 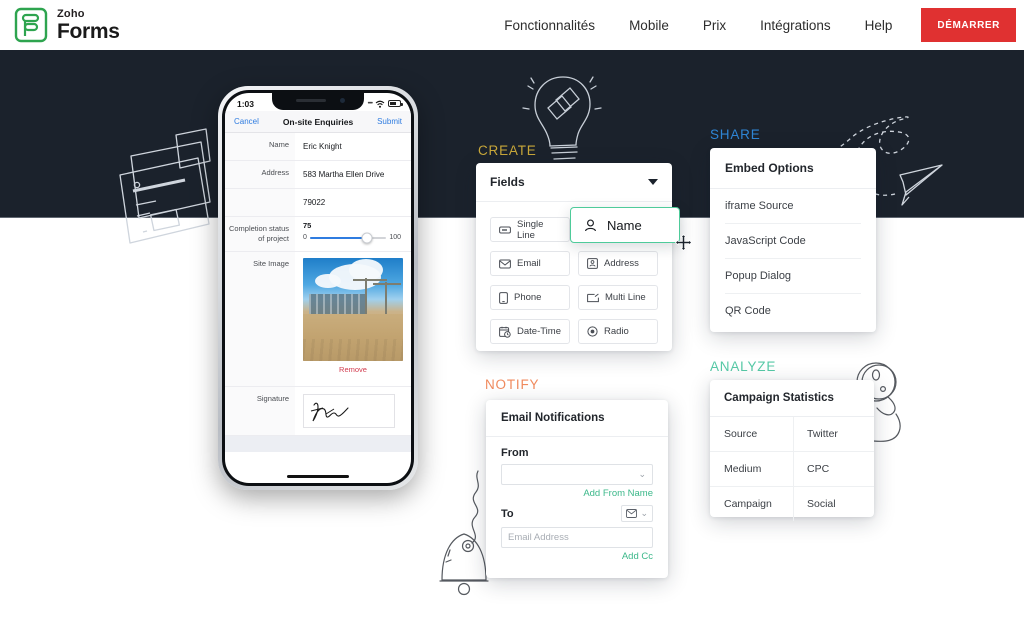 I want to click on form-spacer, so click(x=318, y=444).